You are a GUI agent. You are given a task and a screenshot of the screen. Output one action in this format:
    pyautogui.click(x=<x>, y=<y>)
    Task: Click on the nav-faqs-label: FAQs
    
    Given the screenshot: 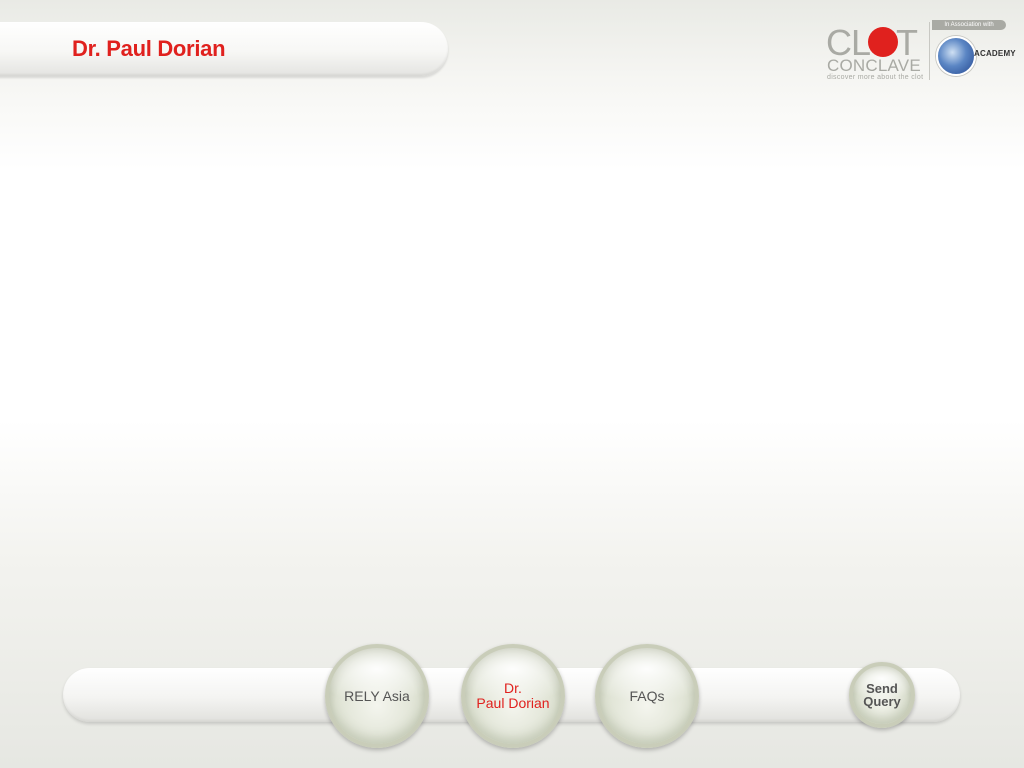 What is the action you would take?
    pyautogui.click(x=647, y=695)
    